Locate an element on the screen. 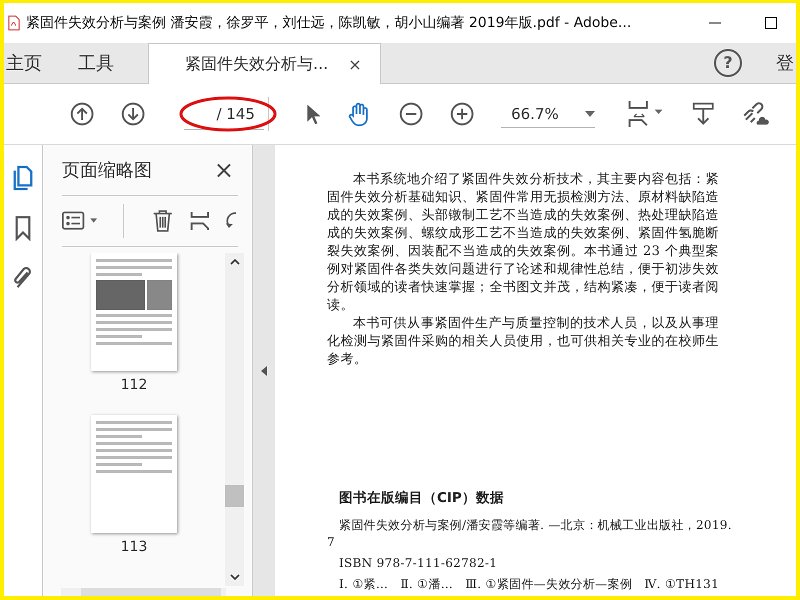 This screenshot has width=800, height=600. maximize-icon is located at coordinates (771, 23).